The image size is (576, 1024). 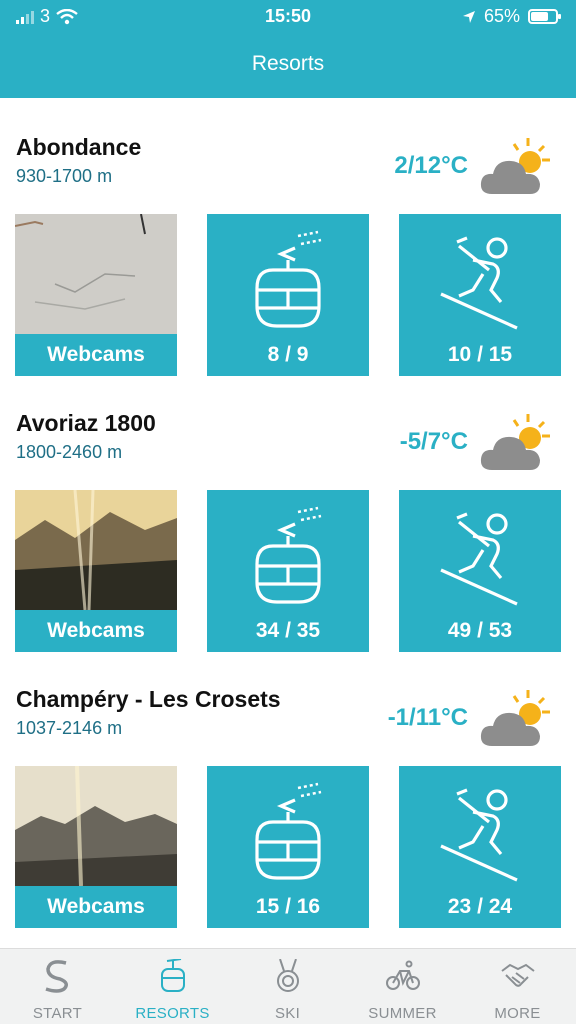 I want to click on tab-label: START, so click(x=57, y=1013).